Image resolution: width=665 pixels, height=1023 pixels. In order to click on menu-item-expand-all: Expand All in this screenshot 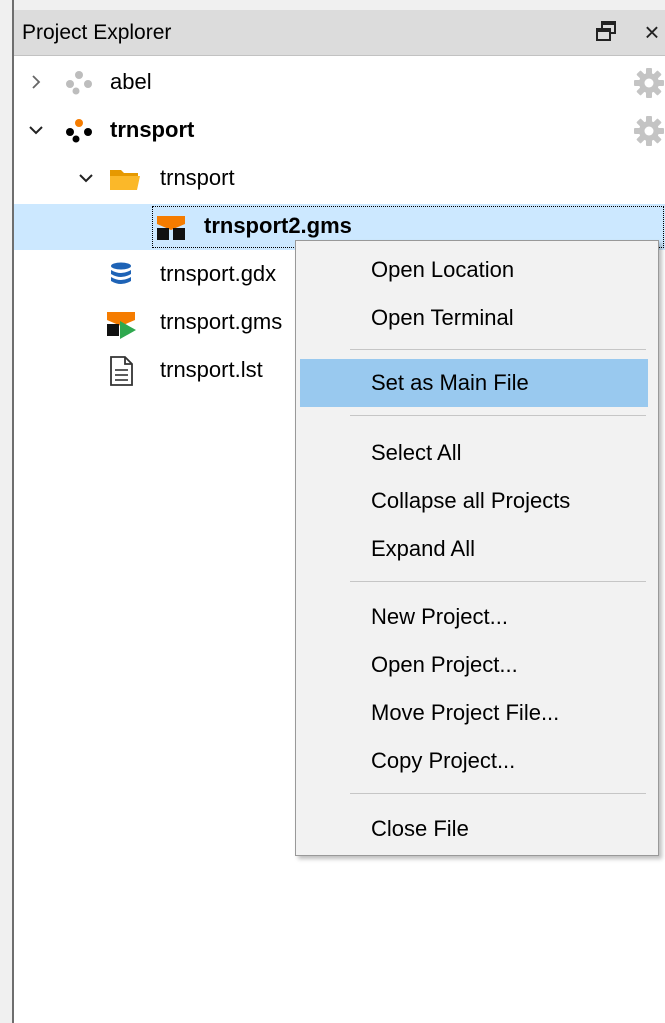, I will do `click(474, 549)`.